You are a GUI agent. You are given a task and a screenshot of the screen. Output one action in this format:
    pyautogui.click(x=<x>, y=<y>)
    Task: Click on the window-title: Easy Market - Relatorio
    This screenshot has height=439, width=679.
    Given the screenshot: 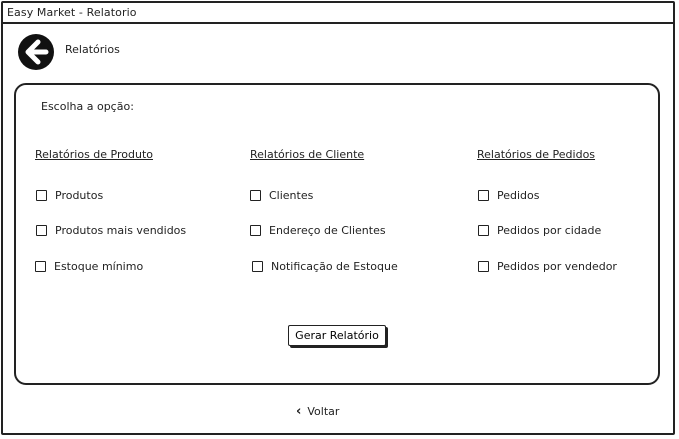 What is the action you would take?
    pyautogui.click(x=72, y=12)
    